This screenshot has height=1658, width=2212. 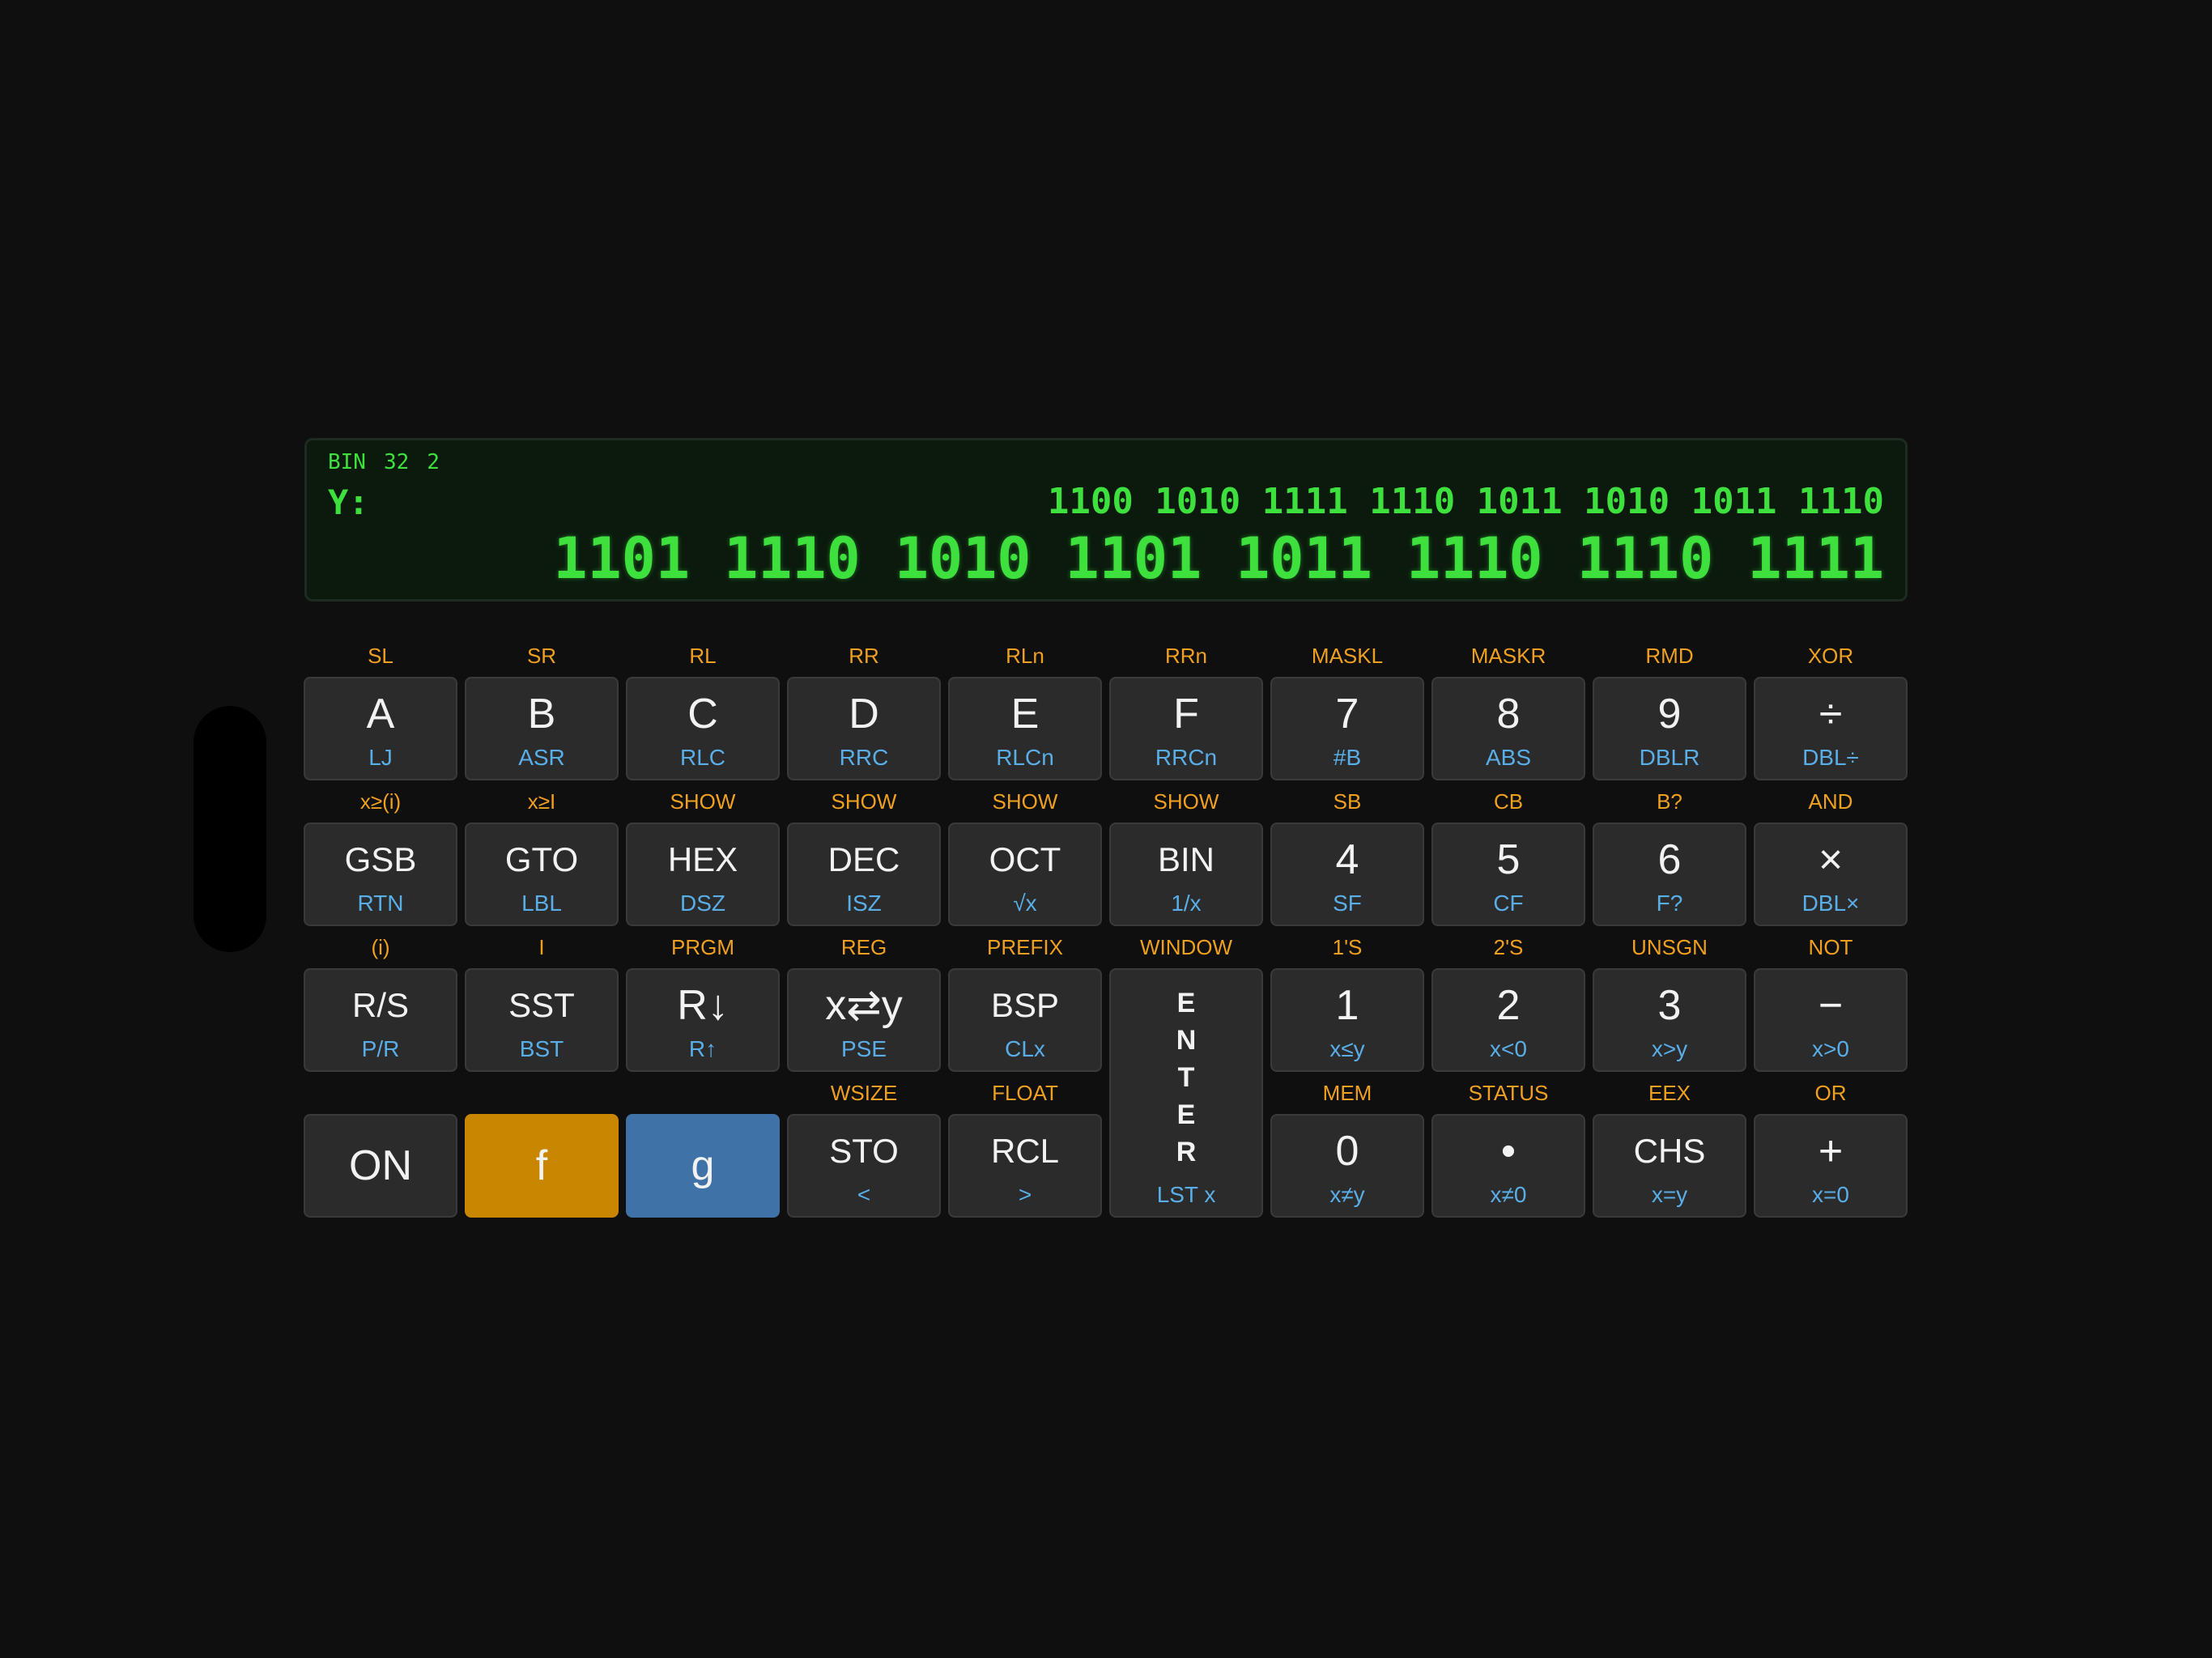 What do you see at coordinates (1187, 1152) in the screenshot?
I see `enter-letter: R` at bounding box center [1187, 1152].